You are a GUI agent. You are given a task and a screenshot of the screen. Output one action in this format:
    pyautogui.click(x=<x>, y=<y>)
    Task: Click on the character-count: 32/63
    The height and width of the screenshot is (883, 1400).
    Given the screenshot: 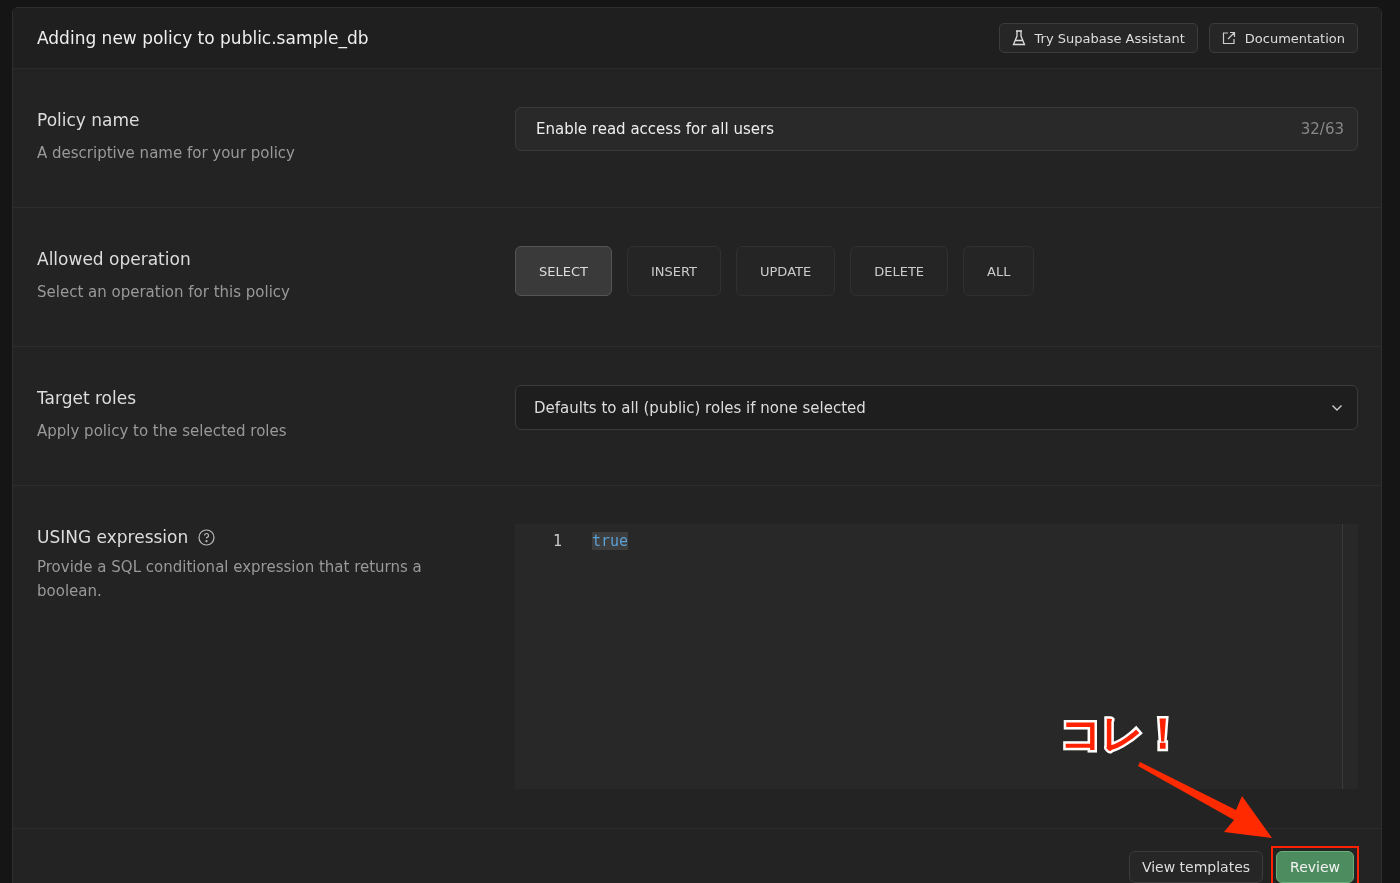 What is the action you would take?
    pyautogui.click(x=1322, y=129)
    